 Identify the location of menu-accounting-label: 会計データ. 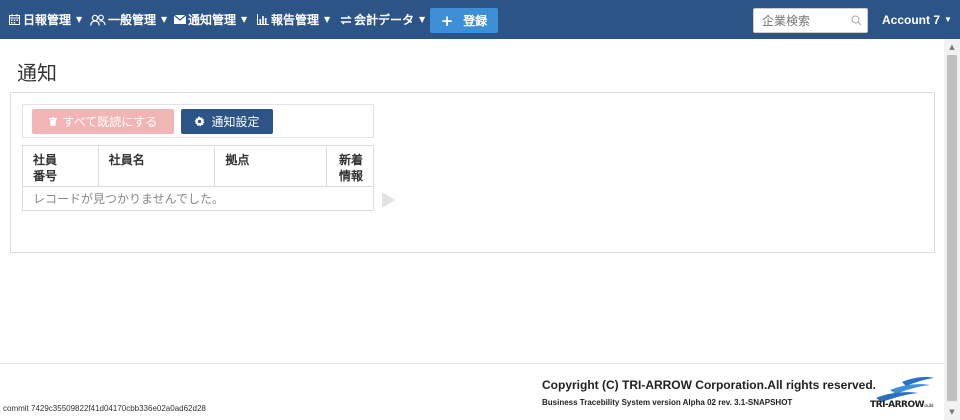
(384, 20).